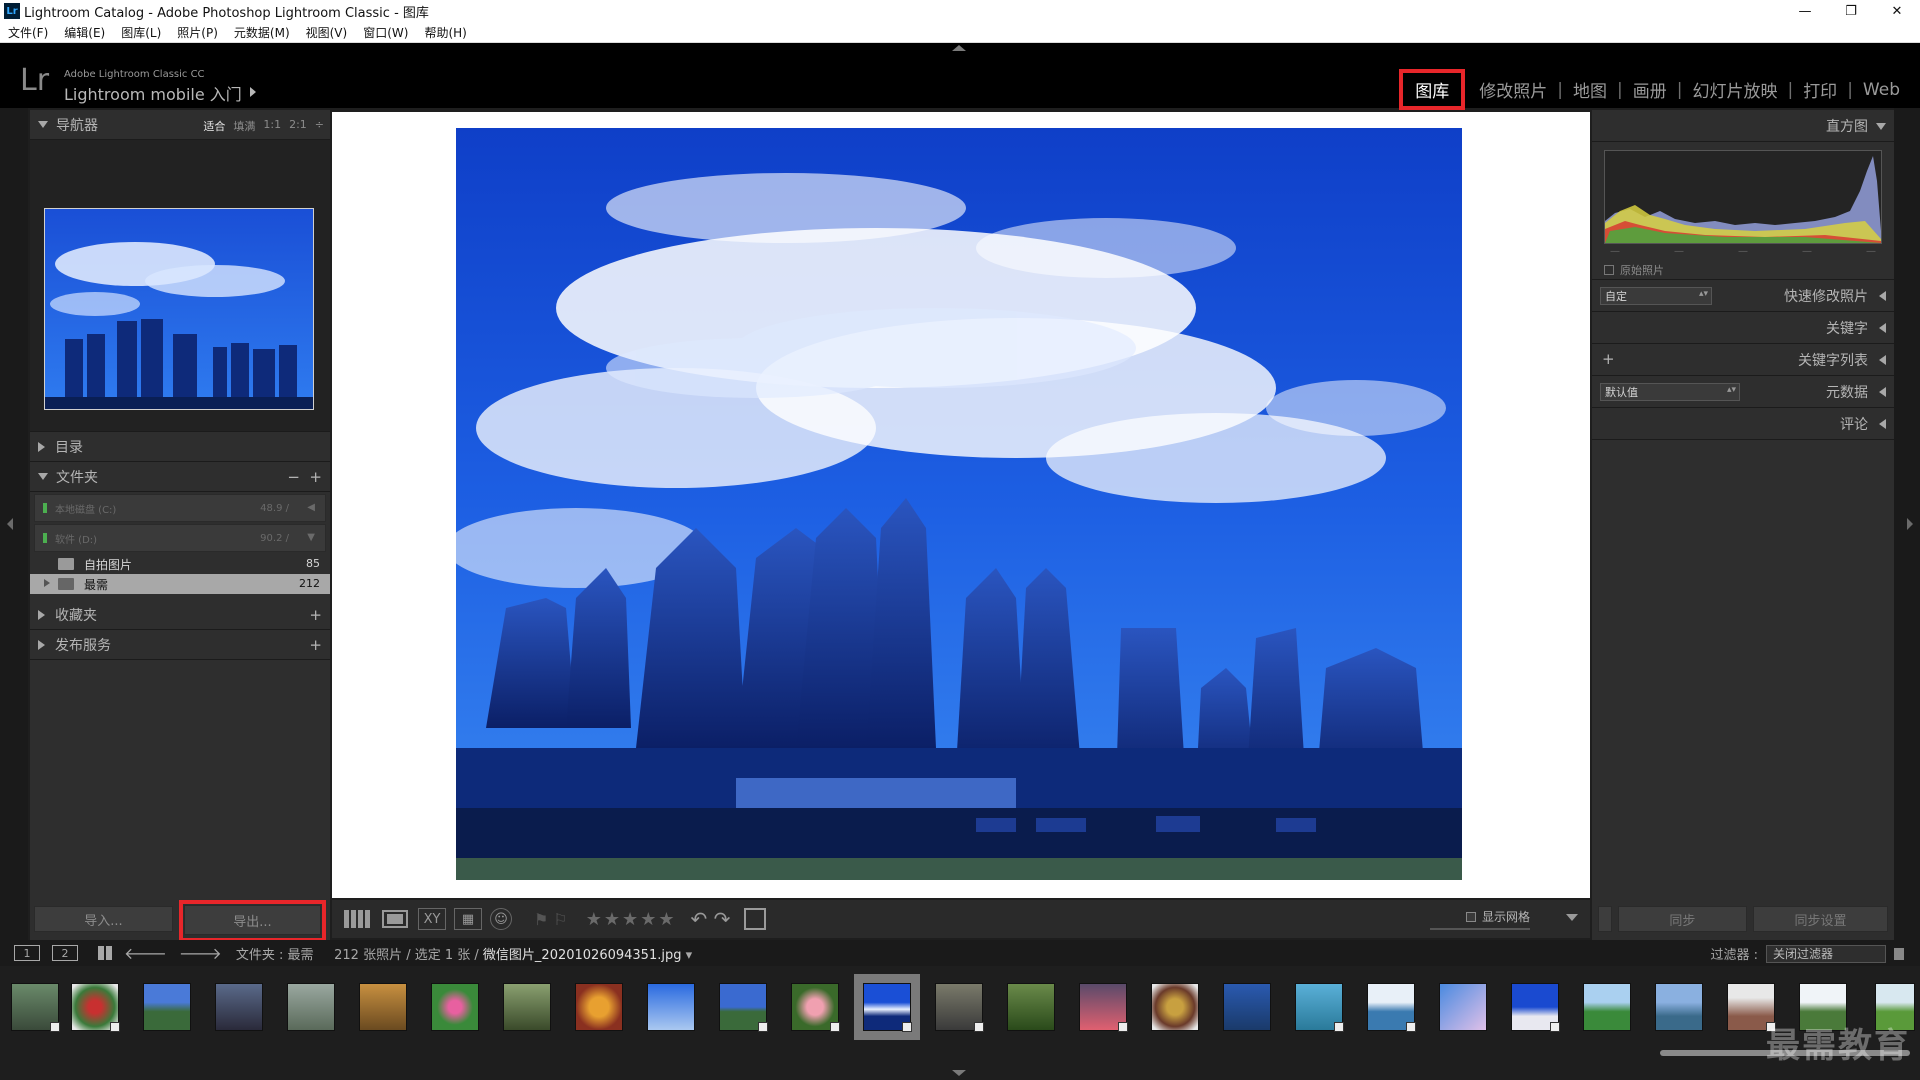  Describe the element at coordinates (1851, 11) in the screenshot. I see `restore-button: ❐` at that location.